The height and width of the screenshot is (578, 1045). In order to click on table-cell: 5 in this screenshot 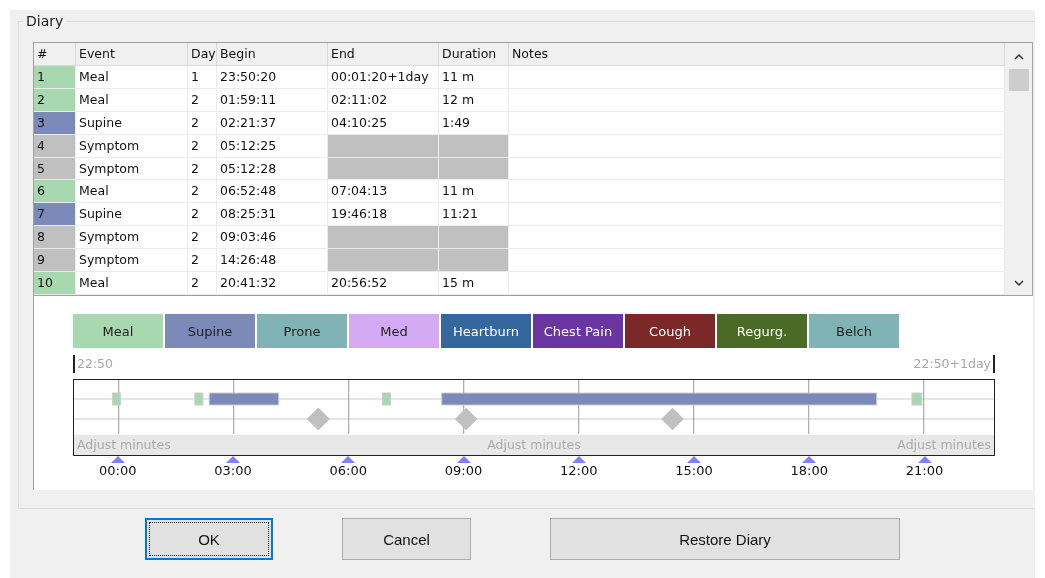, I will do `click(55, 169)`.